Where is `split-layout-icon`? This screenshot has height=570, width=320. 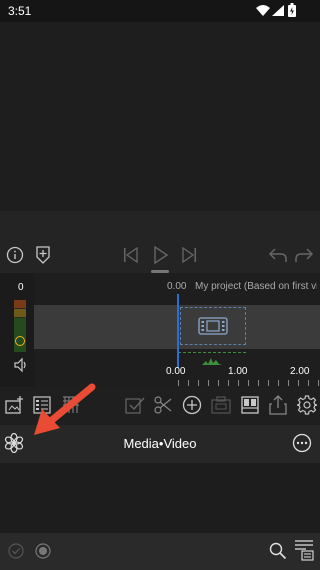
split-layout-icon is located at coordinates (250, 405).